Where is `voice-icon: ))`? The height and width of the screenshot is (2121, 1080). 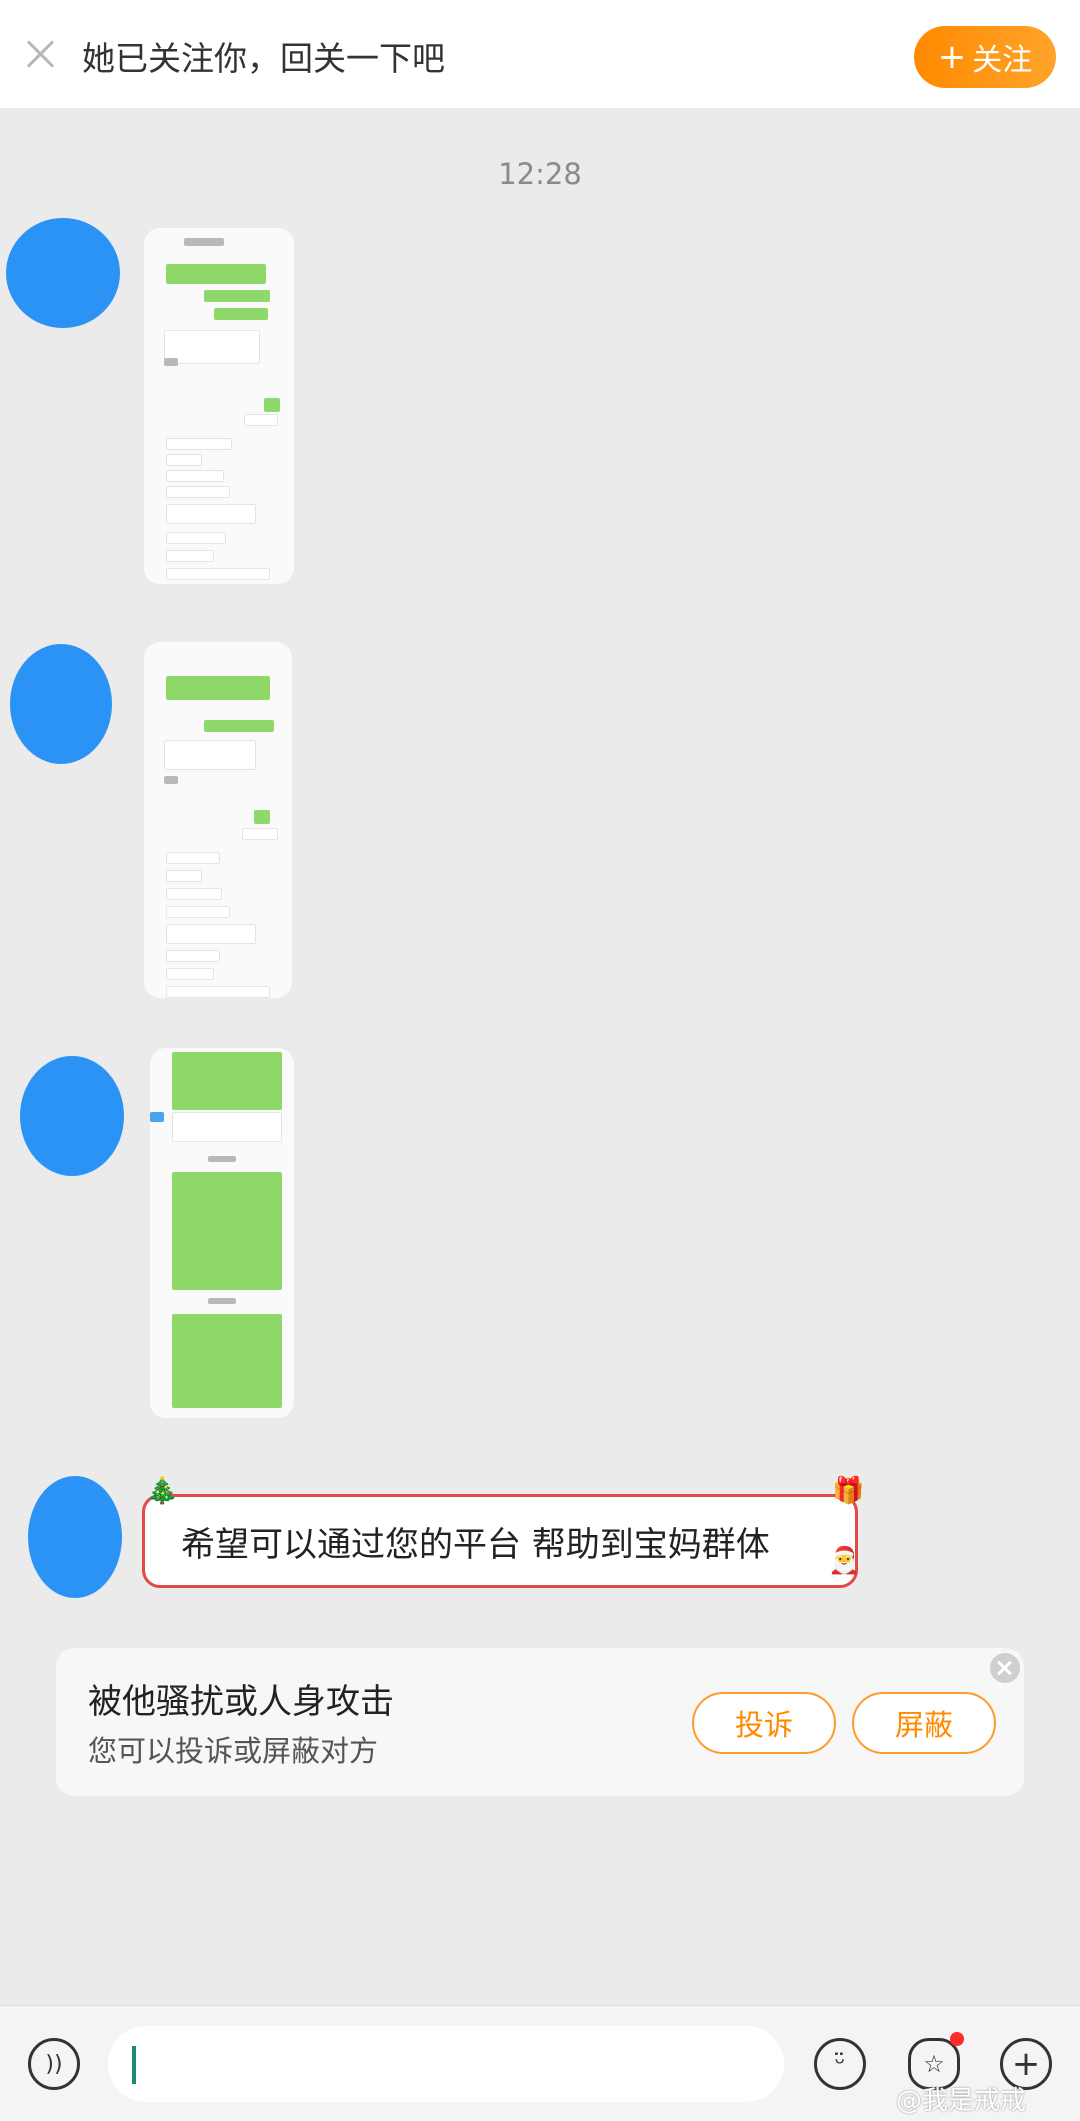 voice-icon: )) is located at coordinates (54, 2064).